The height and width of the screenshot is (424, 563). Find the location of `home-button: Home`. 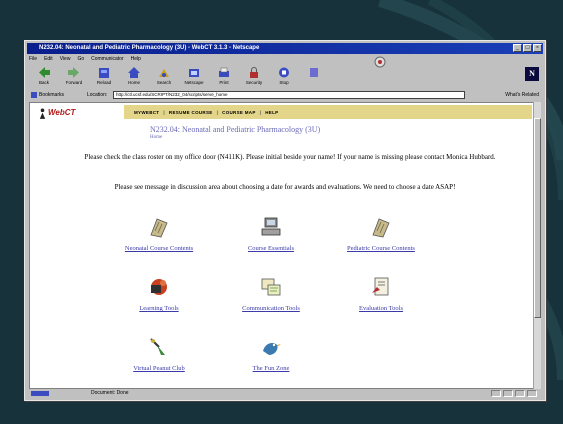

home-button: Home is located at coordinates (134, 77).